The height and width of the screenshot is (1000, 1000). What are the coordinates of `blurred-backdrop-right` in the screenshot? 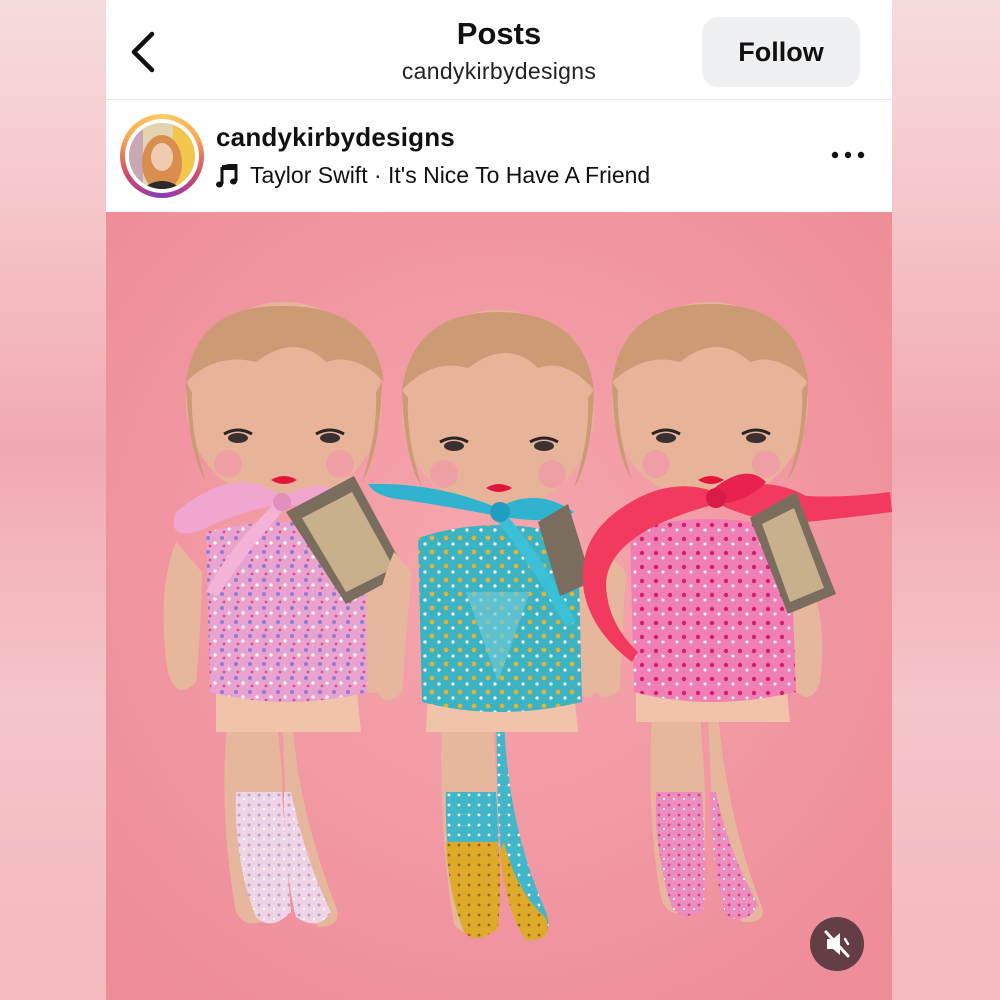 It's located at (946, 500).